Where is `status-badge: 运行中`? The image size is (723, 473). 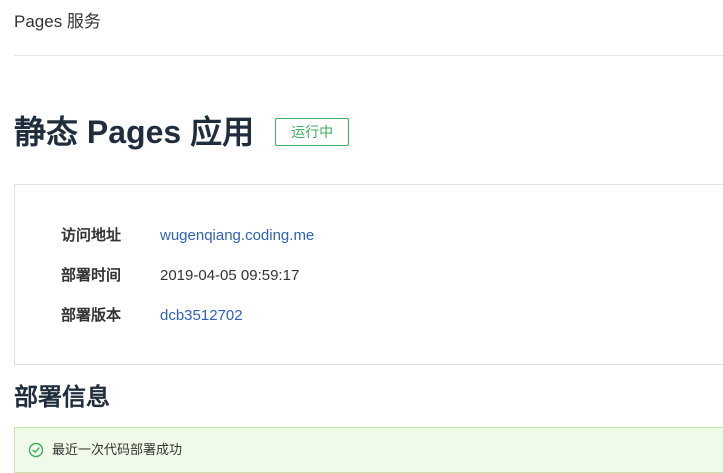 status-badge: 运行中 is located at coordinates (312, 132).